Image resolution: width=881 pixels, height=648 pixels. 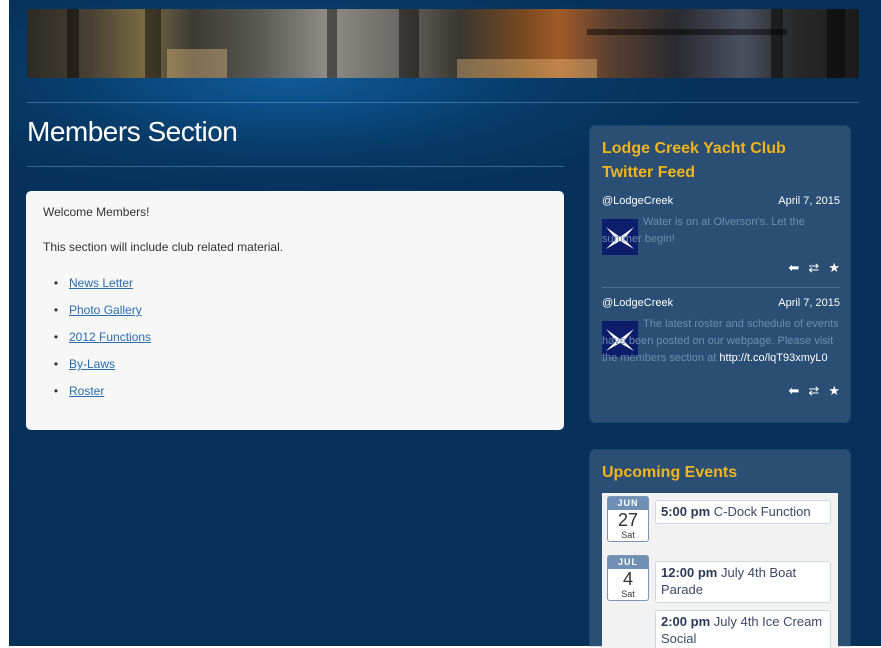 What do you see at coordinates (97, 371) in the screenshot?
I see `list-item: • By-Laws` at bounding box center [97, 371].